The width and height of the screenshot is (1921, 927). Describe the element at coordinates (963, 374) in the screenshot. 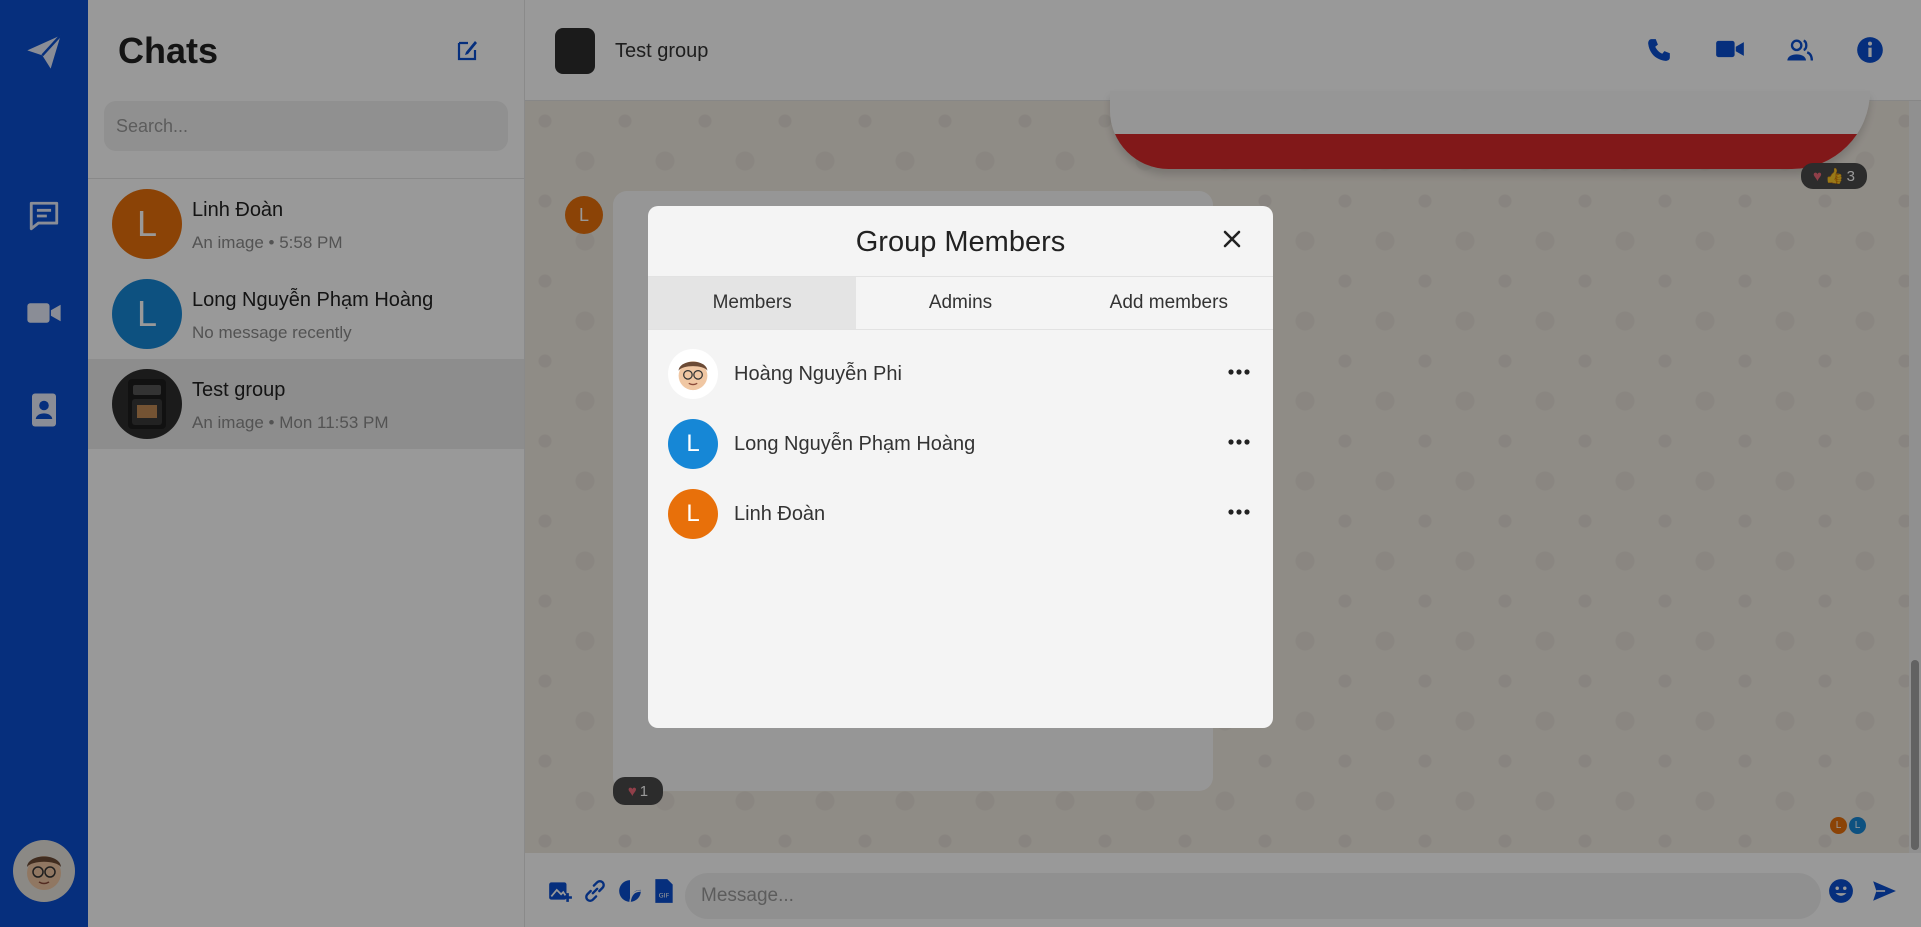

I see `member-row: Hoàng Nguyễn Phi` at that location.